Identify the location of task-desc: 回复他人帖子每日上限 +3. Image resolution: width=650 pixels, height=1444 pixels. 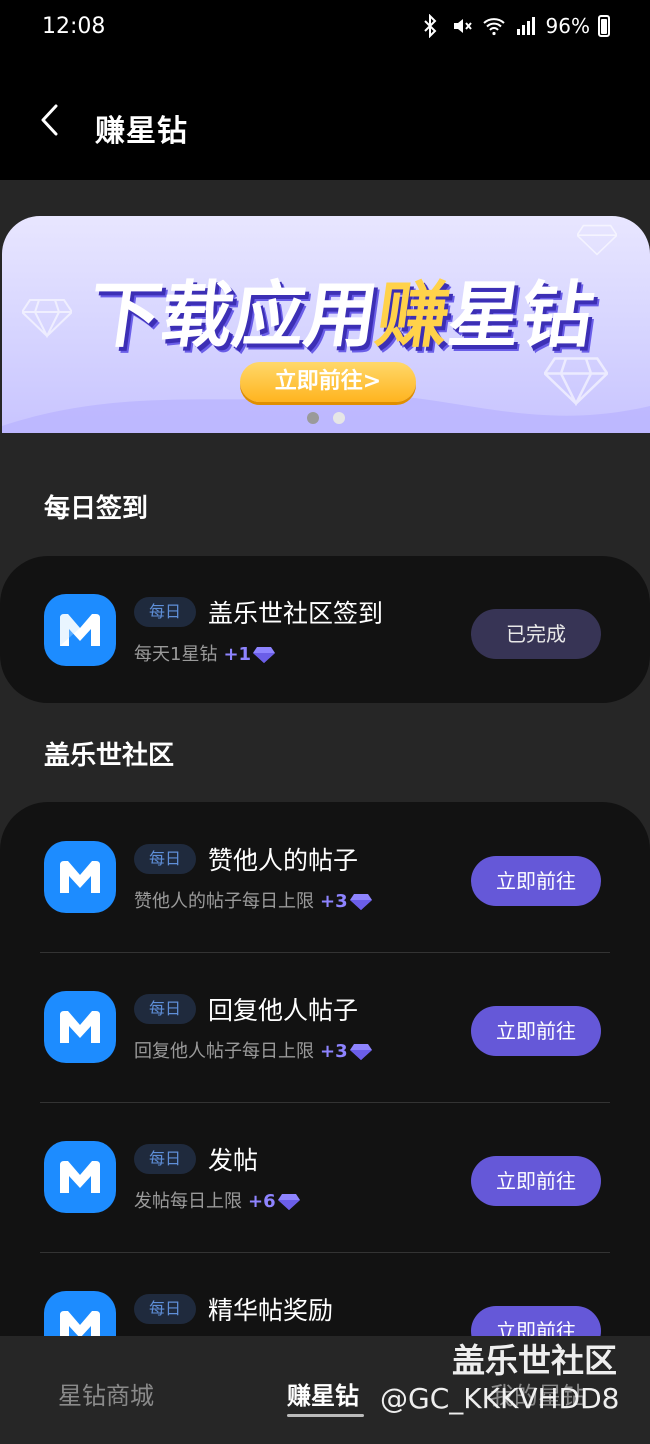
(253, 1050).